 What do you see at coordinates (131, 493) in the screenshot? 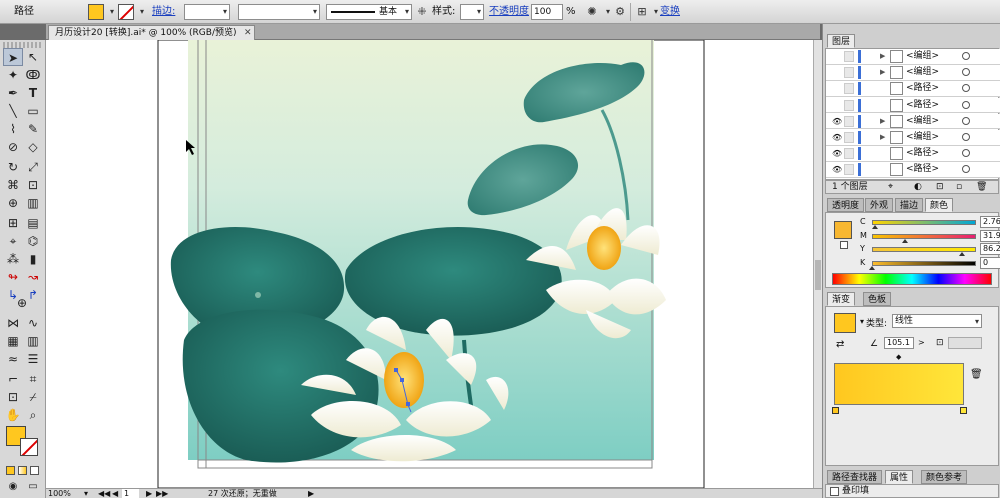
I see `artboard-number: 1` at bounding box center [131, 493].